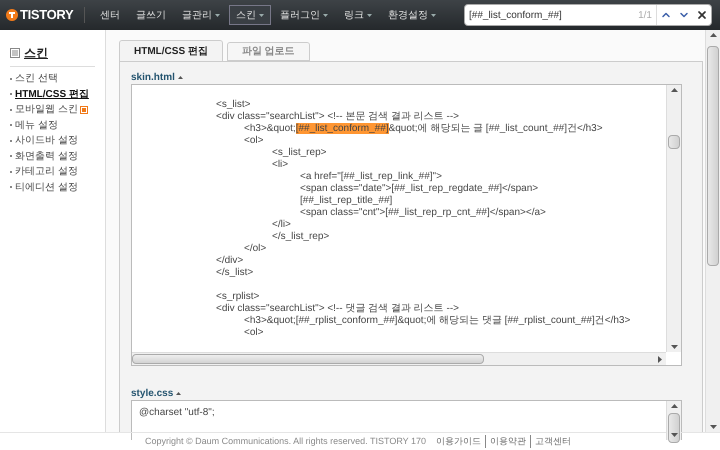 This screenshot has width=720, height=450. I want to click on sidebar-link: 카테고리 설정, so click(46, 172).